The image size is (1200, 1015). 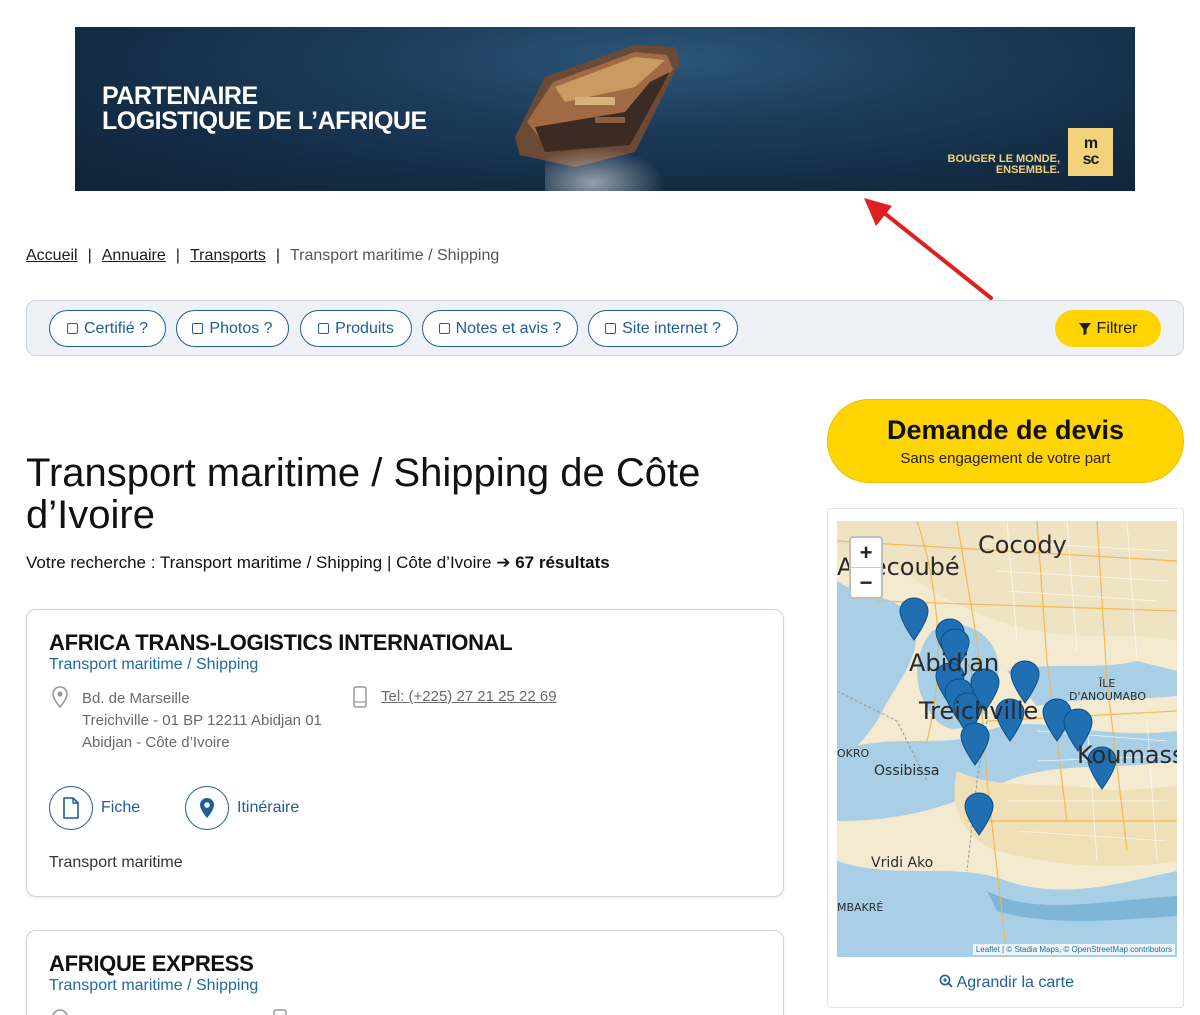 What do you see at coordinates (1117, 328) in the screenshot?
I see `filter-button-label: Filtrer` at bounding box center [1117, 328].